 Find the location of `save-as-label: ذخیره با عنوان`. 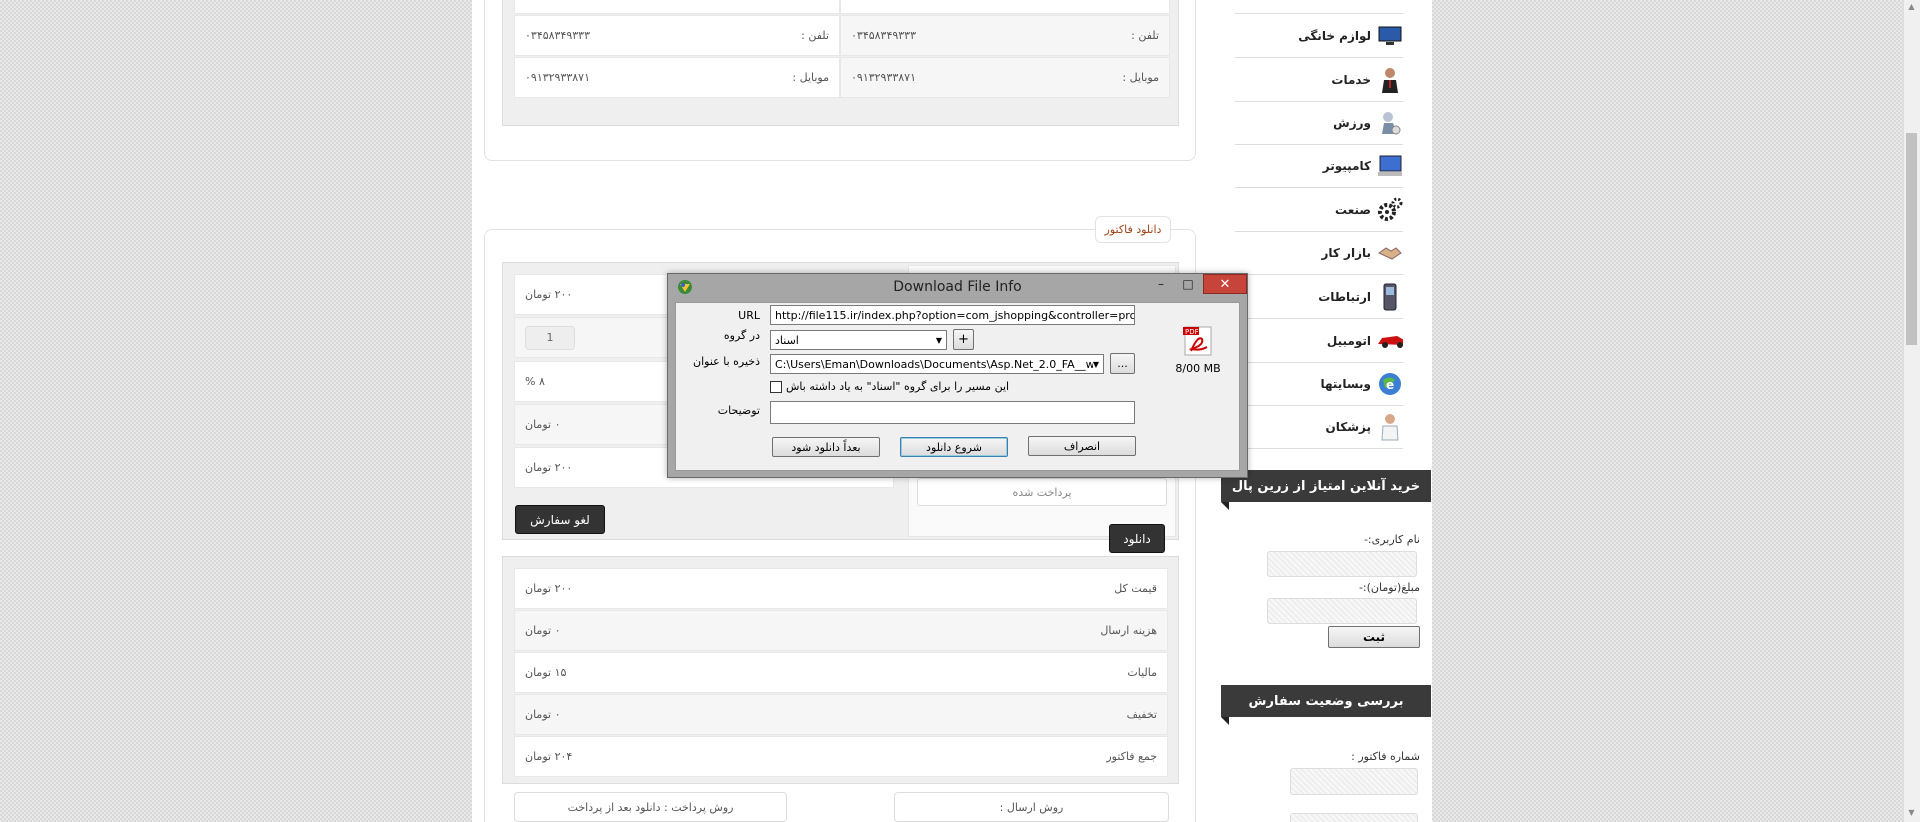

save-as-label: ذخیره با عنوان is located at coordinates (726, 361).